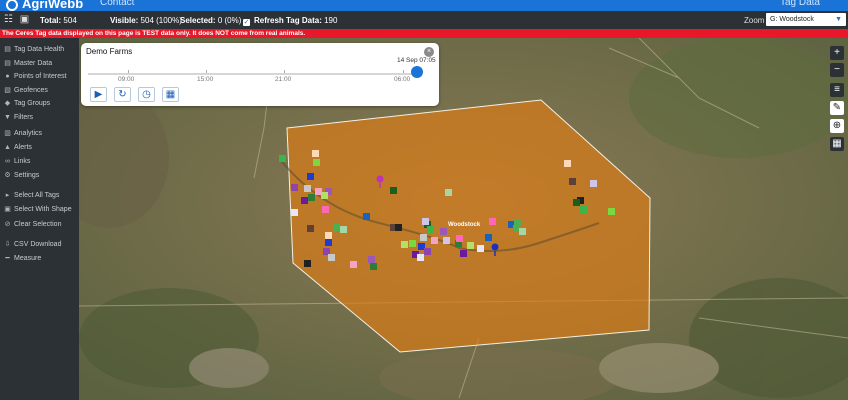 This screenshot has height=400, width=848. Describe the element at coordinates (39, 103) in the screenshot. I see `sidebar-item-tag-groups: ◆ Tag Groups` at that location.